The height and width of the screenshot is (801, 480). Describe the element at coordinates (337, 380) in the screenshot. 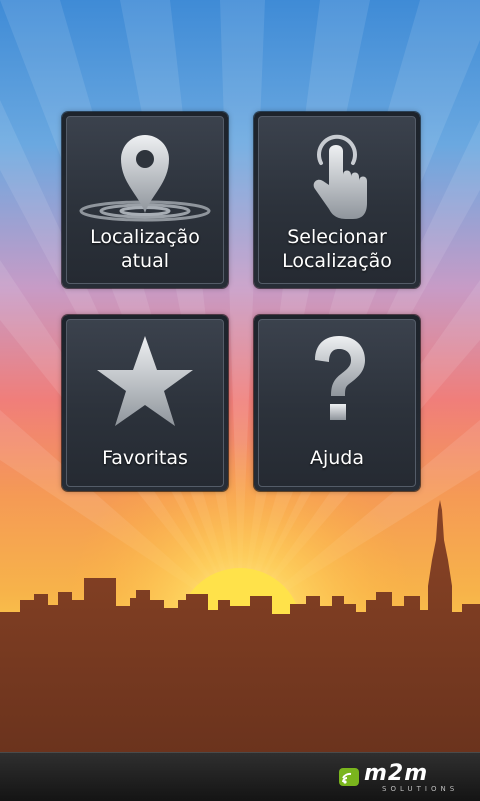

I see `question-mark-icon` at that location.